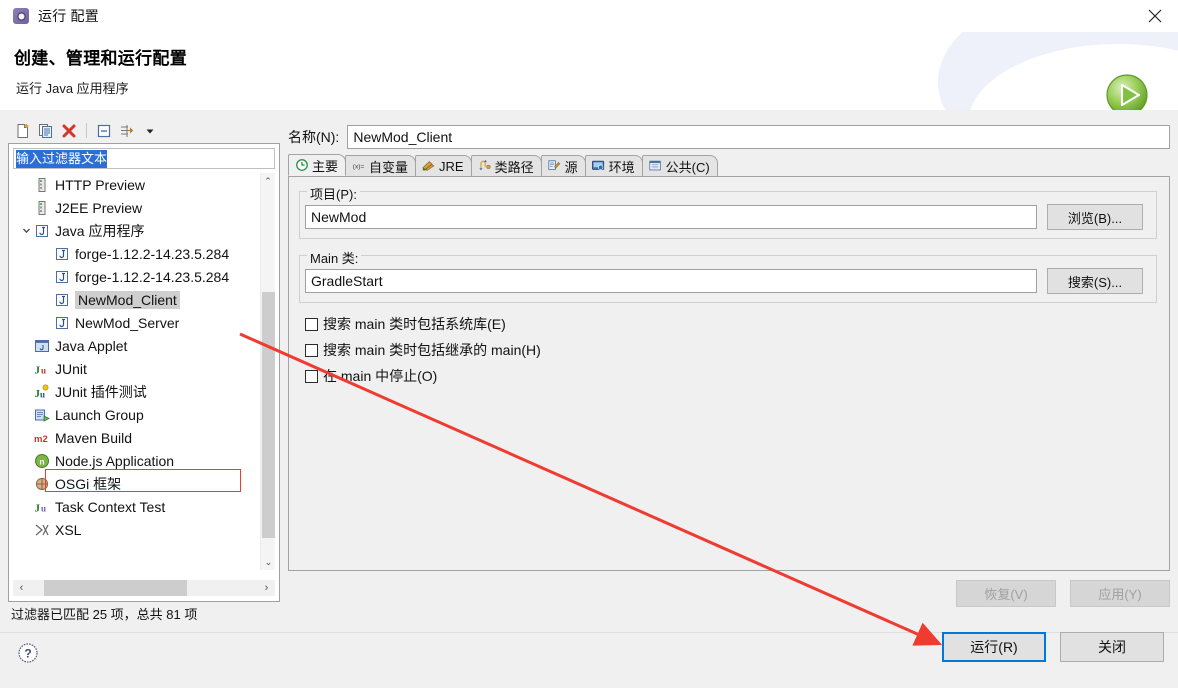  Describe the element at coordinates (135, 529) in the screenshot. I see `tree-item-xsl: XSL` at that location.